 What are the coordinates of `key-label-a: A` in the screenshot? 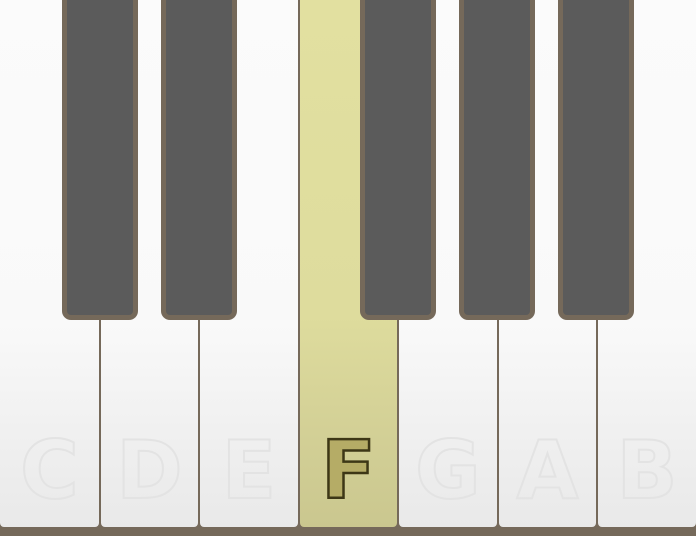 It's located at (548, 470).